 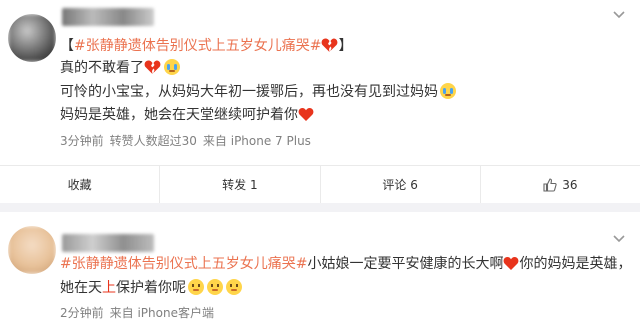 I want to click on bracket-close: 】, so click(x=345, y=46).